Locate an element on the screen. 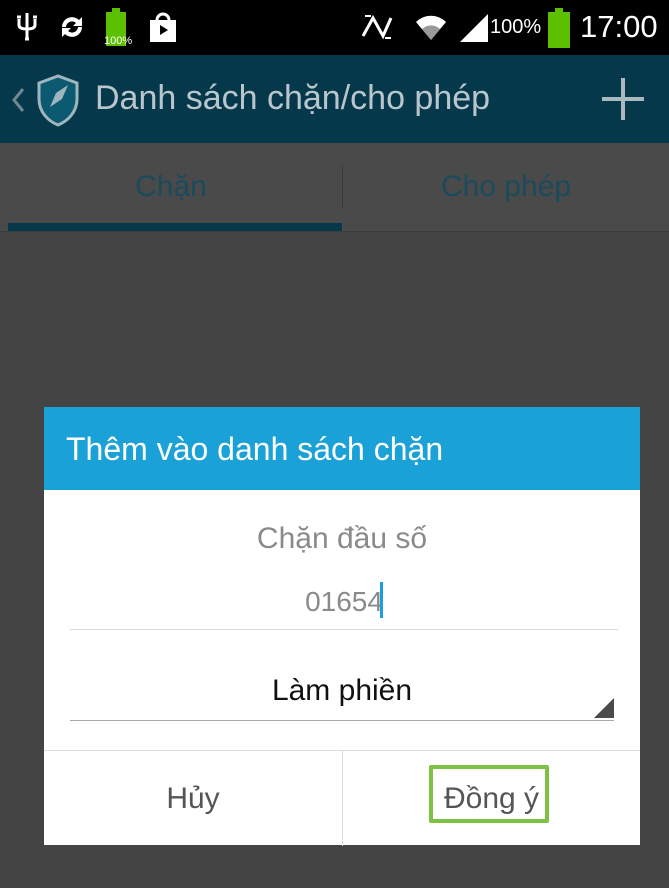 The width and height of the screenshot is (669, 888). tab-block: Chặn is located at coordinates (171, 187).